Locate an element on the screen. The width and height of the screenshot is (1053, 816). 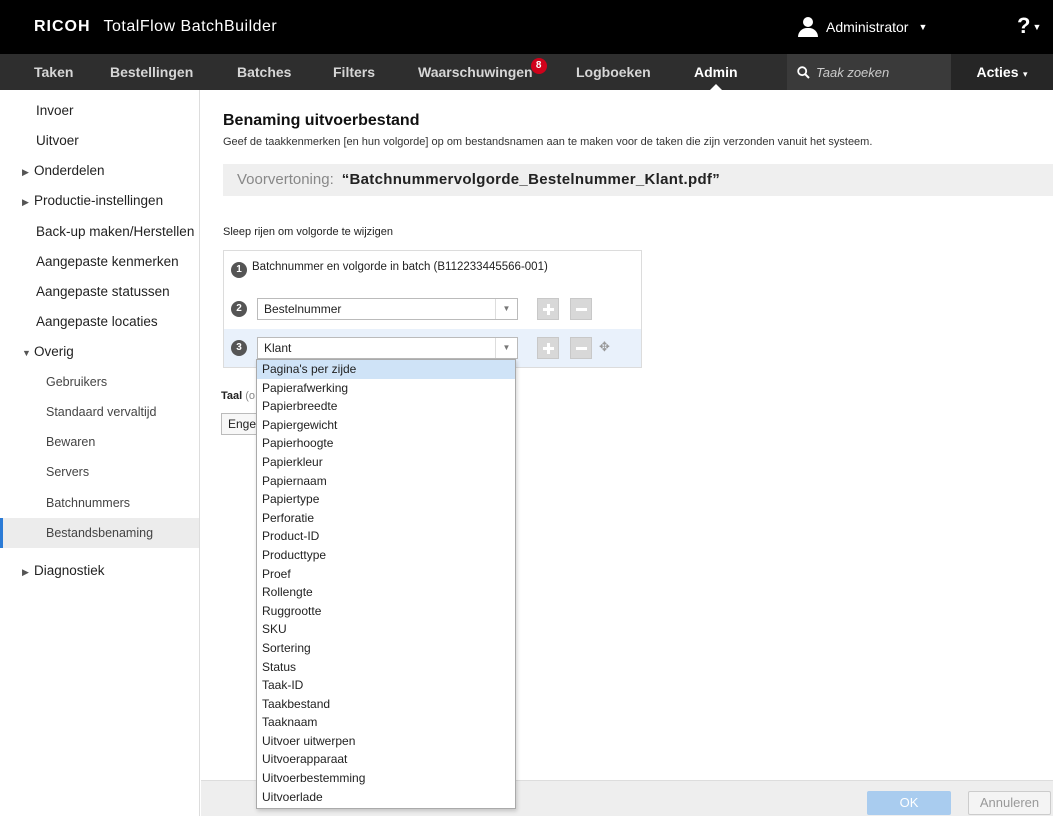
sidebar-item-diagnostiek: ▶ Diagnostiek is located at coordinates (99, 571).